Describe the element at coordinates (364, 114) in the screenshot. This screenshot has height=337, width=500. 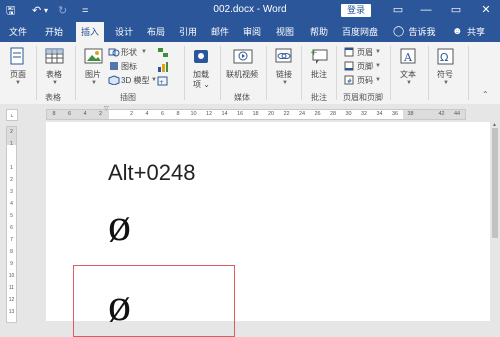
I see `ruler-tick-label: 32` at that location.